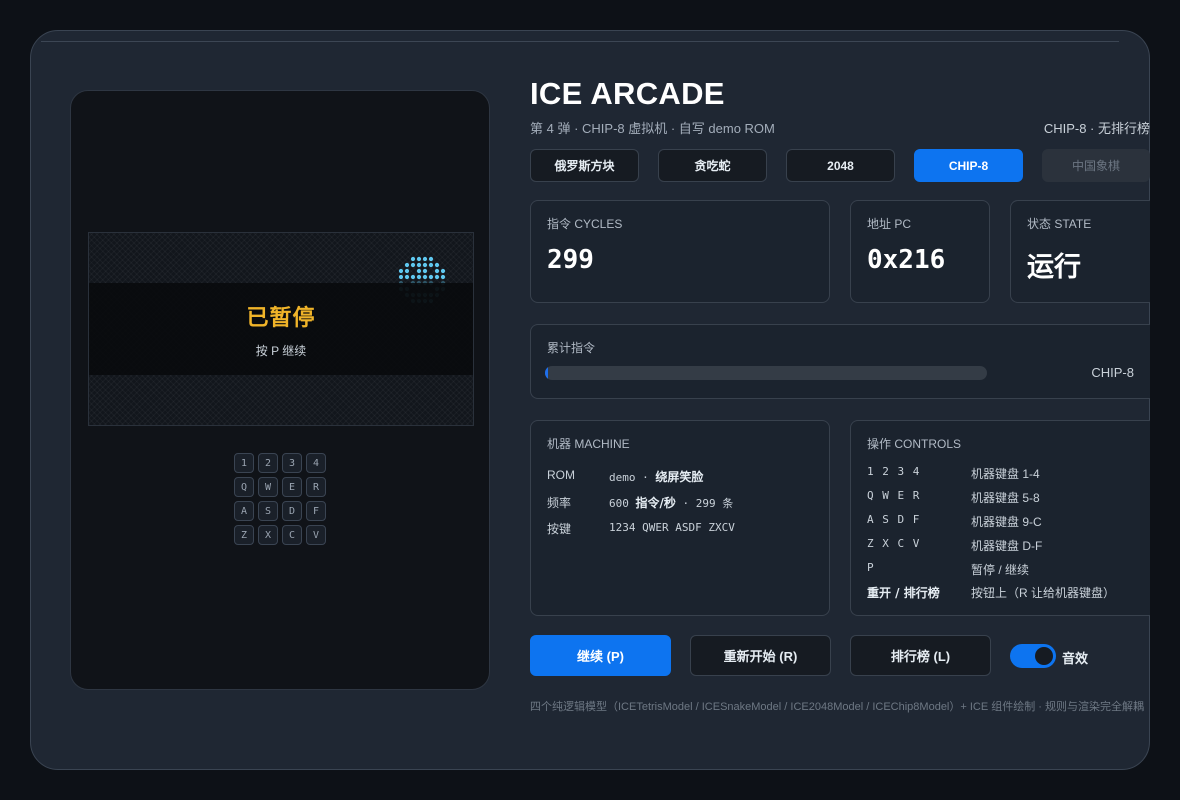 This screenshot has width=1180, height=800. I want to click on machine-value: 1234 QWER ASDF ZXCV, so click(672, 527).